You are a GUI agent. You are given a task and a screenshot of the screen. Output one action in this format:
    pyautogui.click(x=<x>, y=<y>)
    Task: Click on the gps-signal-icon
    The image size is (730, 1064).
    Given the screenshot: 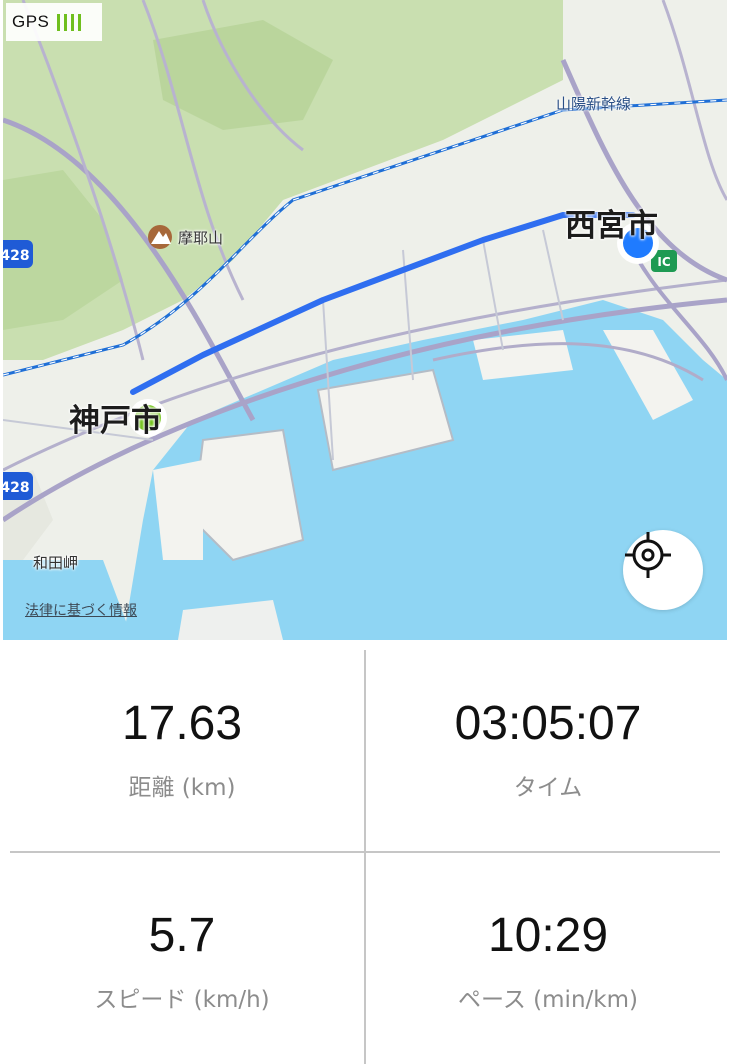 What is the action you would take?
    pyautogui.click(x=69, y=22)
    